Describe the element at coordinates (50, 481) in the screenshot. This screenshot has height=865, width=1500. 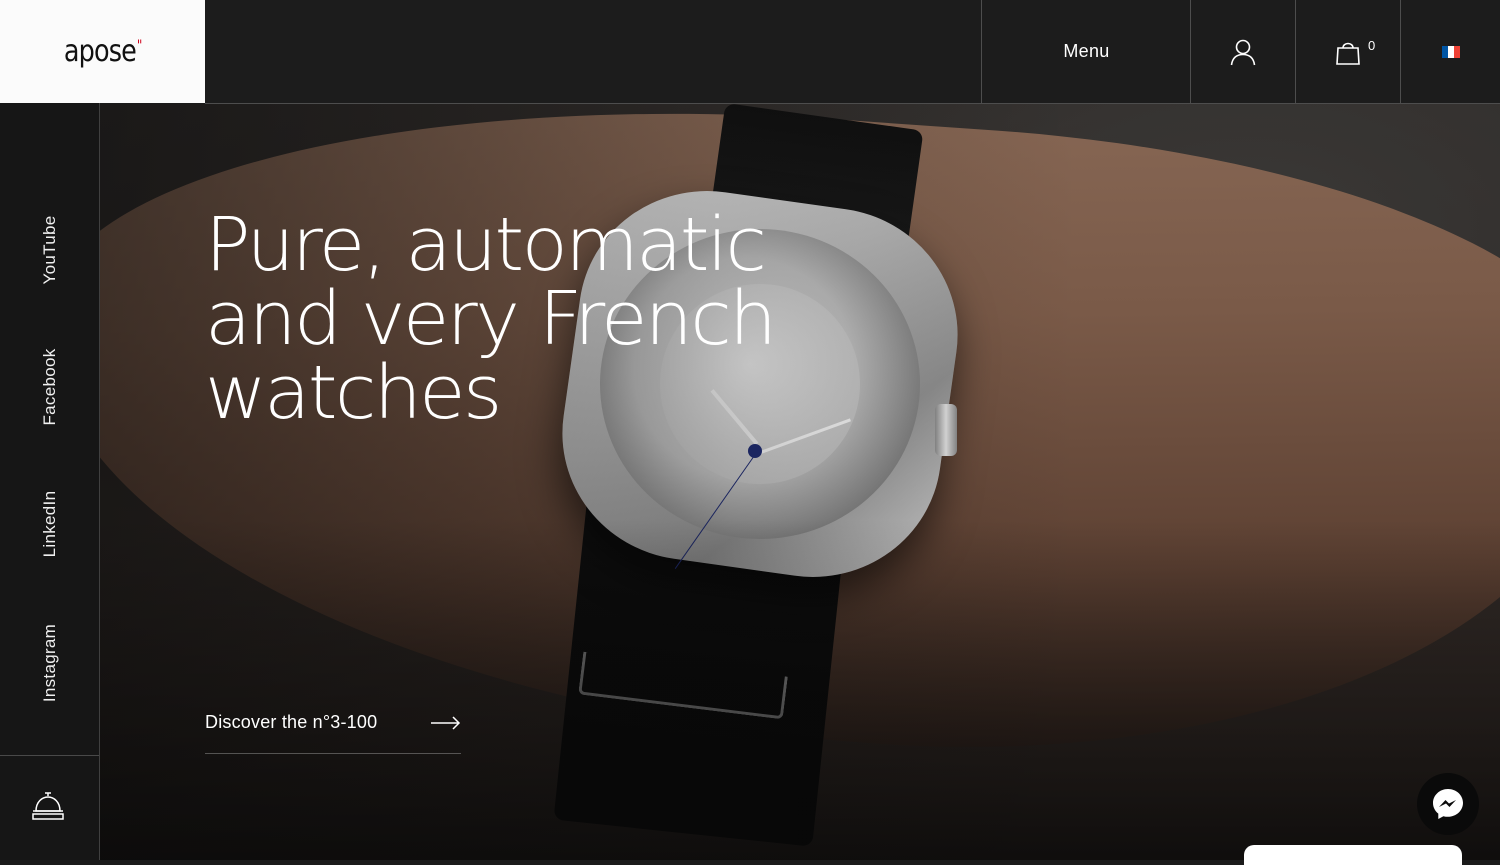
I see `social-sidebar: YouTube Facebook LinkedIn Instagram` at that location.